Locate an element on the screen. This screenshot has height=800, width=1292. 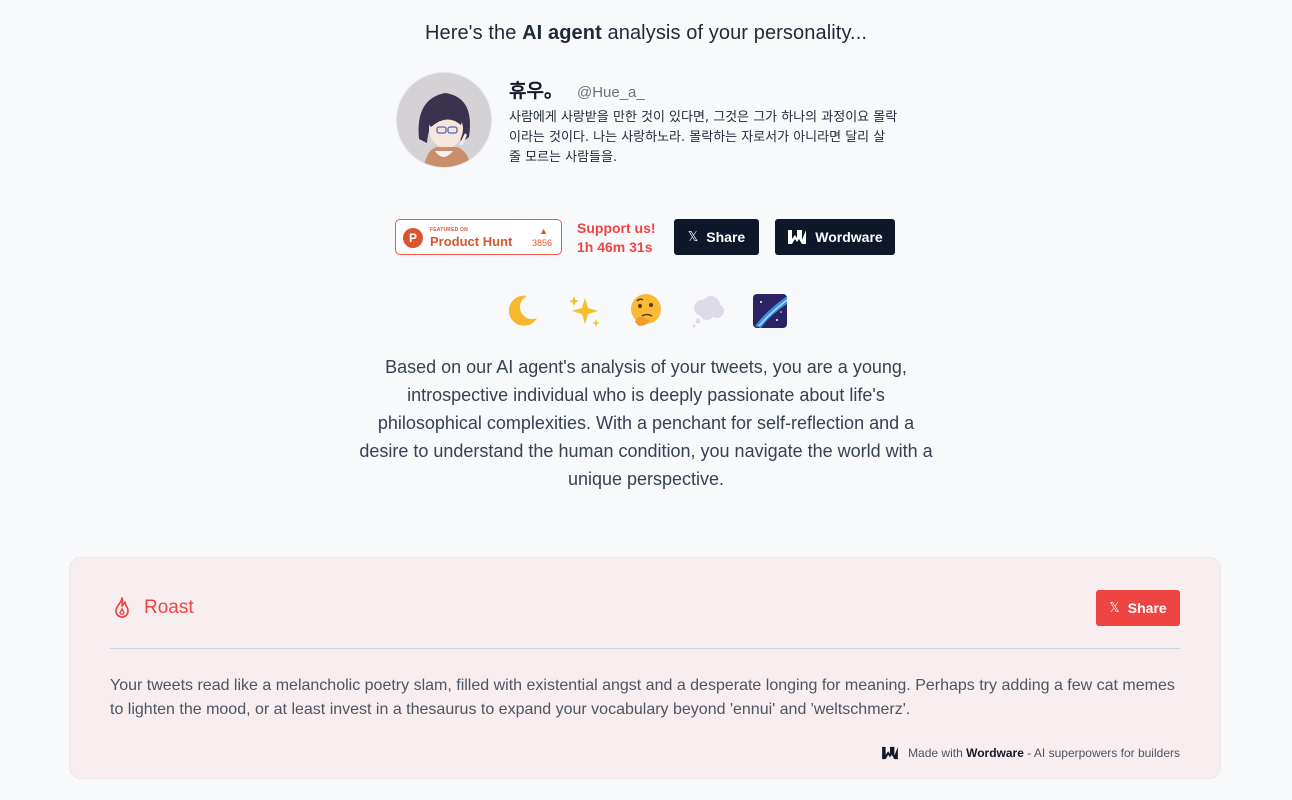
profile-handle: @Hue_a_ is located at coordinates (611, 92).